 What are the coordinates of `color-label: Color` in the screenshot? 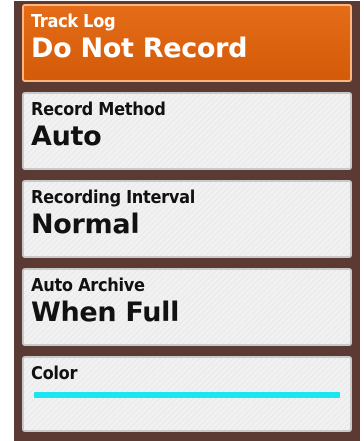 It's located at (54, 373).